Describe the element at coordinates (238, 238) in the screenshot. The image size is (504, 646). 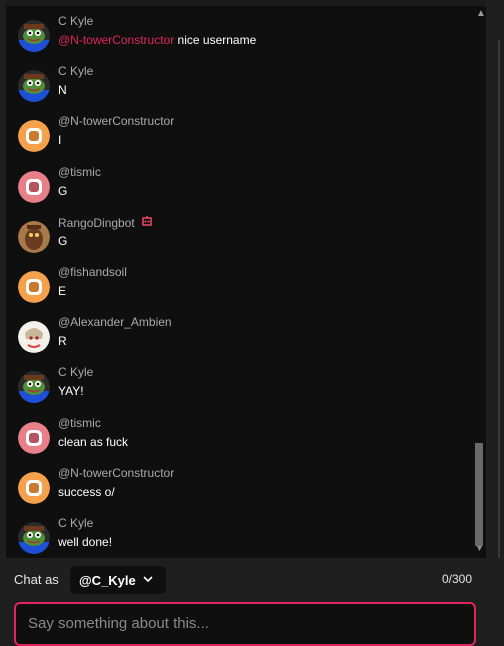
I see `chat-message: RangoDingbot G` at that location.